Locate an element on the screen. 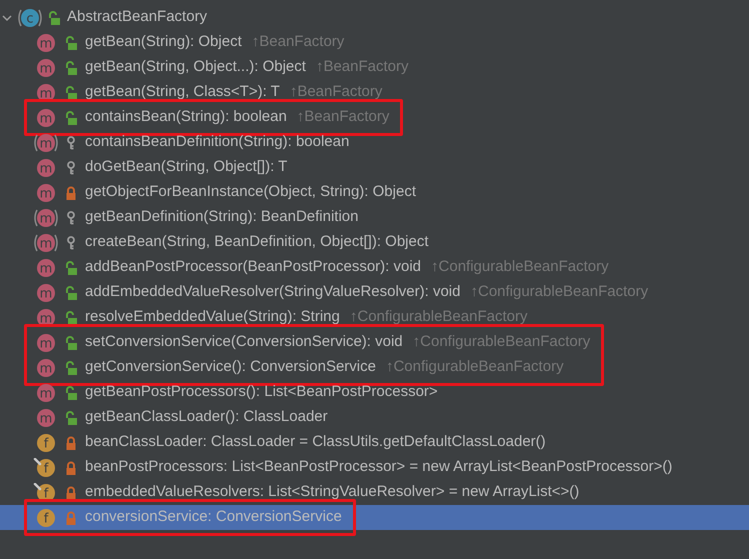  member-label: setConversionService(ConversionService): void is located at coordinates (244, 342).